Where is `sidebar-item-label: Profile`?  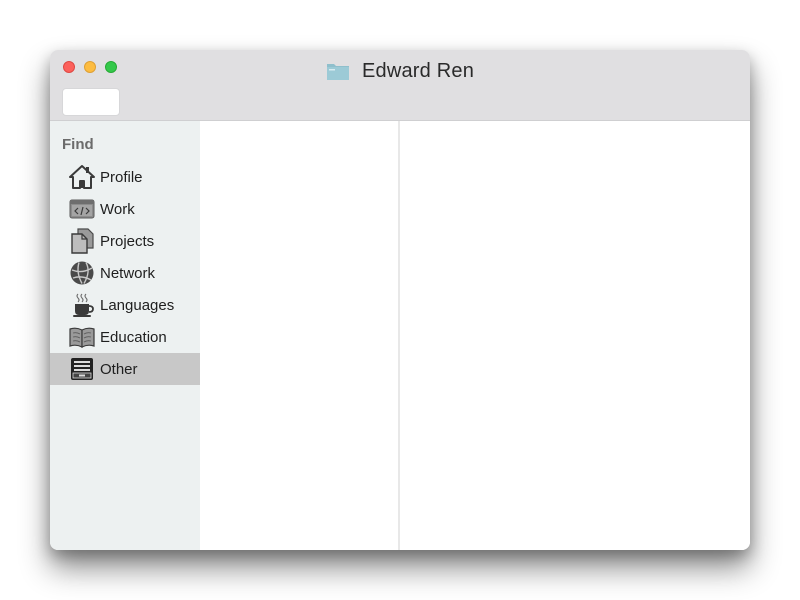
sidebar-item-label: Profile is located at coordinates (121, 177).